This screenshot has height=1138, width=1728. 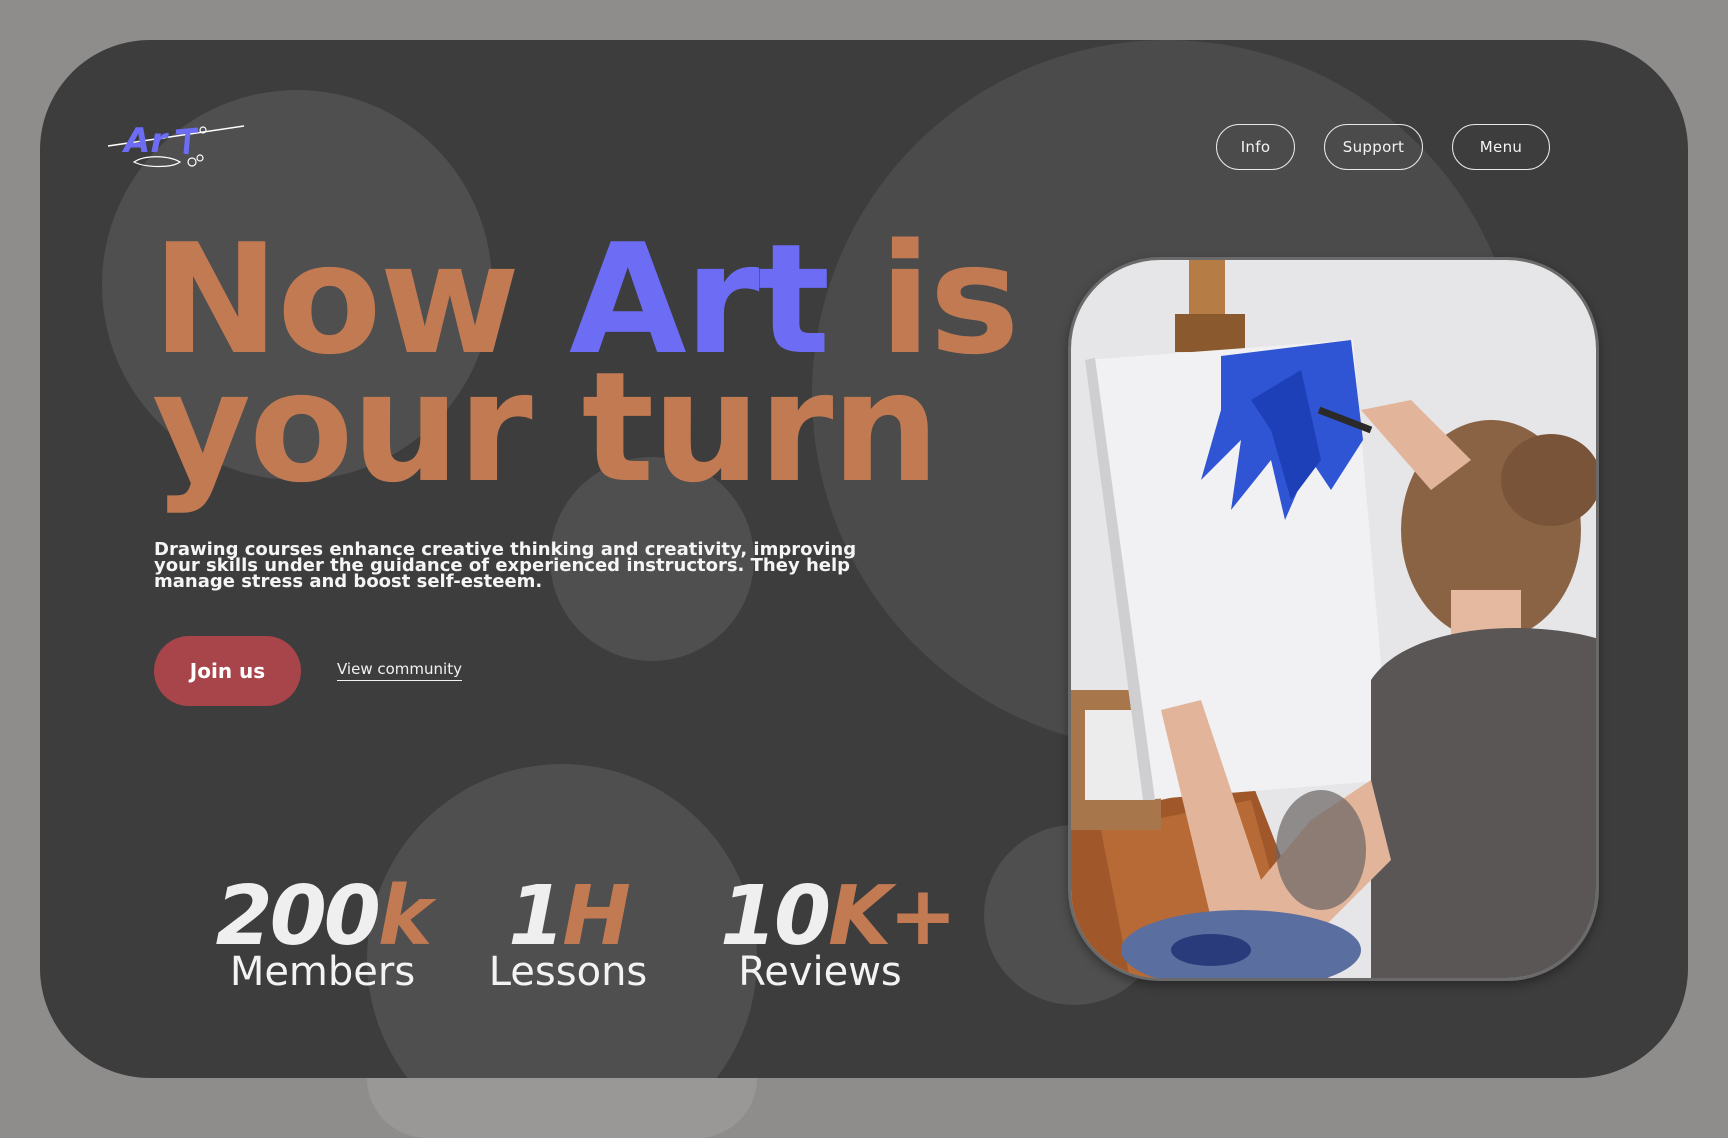 I want to click on hero-headline: Now Art is your turn, so click(x=586, y=364).